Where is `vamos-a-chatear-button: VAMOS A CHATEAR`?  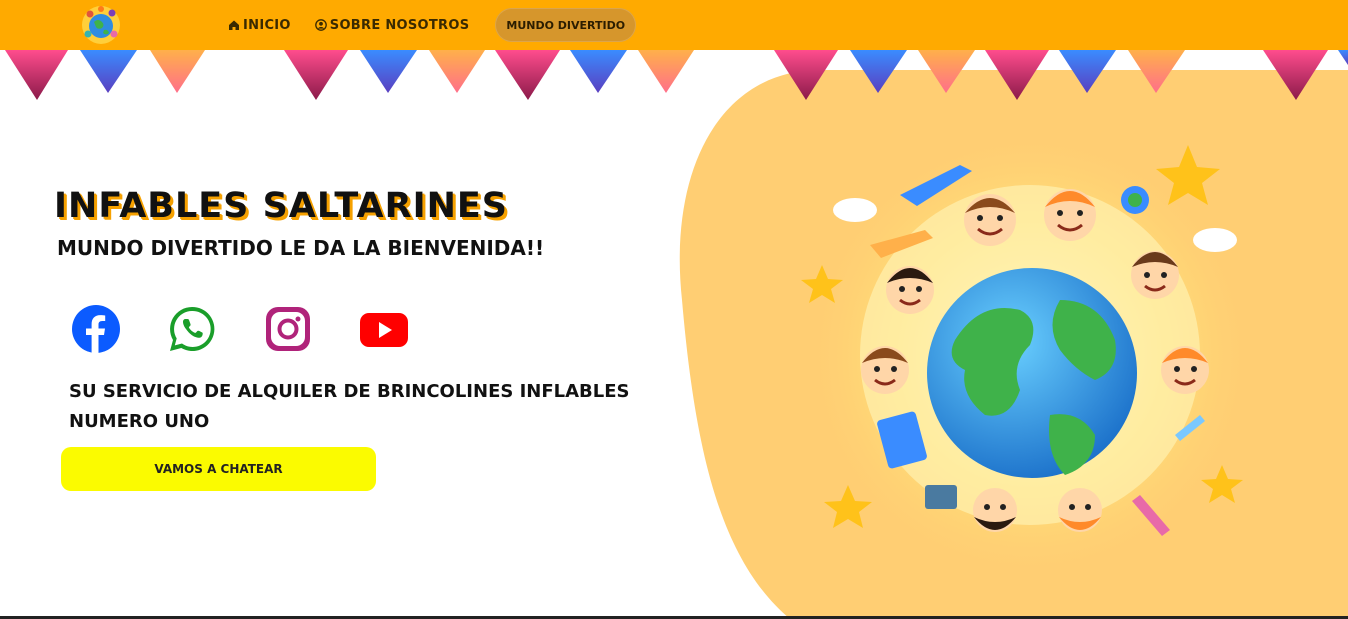 vamos-a-chatear-button: VAMOS A CHATEAR is located at coordinates (218, 469).